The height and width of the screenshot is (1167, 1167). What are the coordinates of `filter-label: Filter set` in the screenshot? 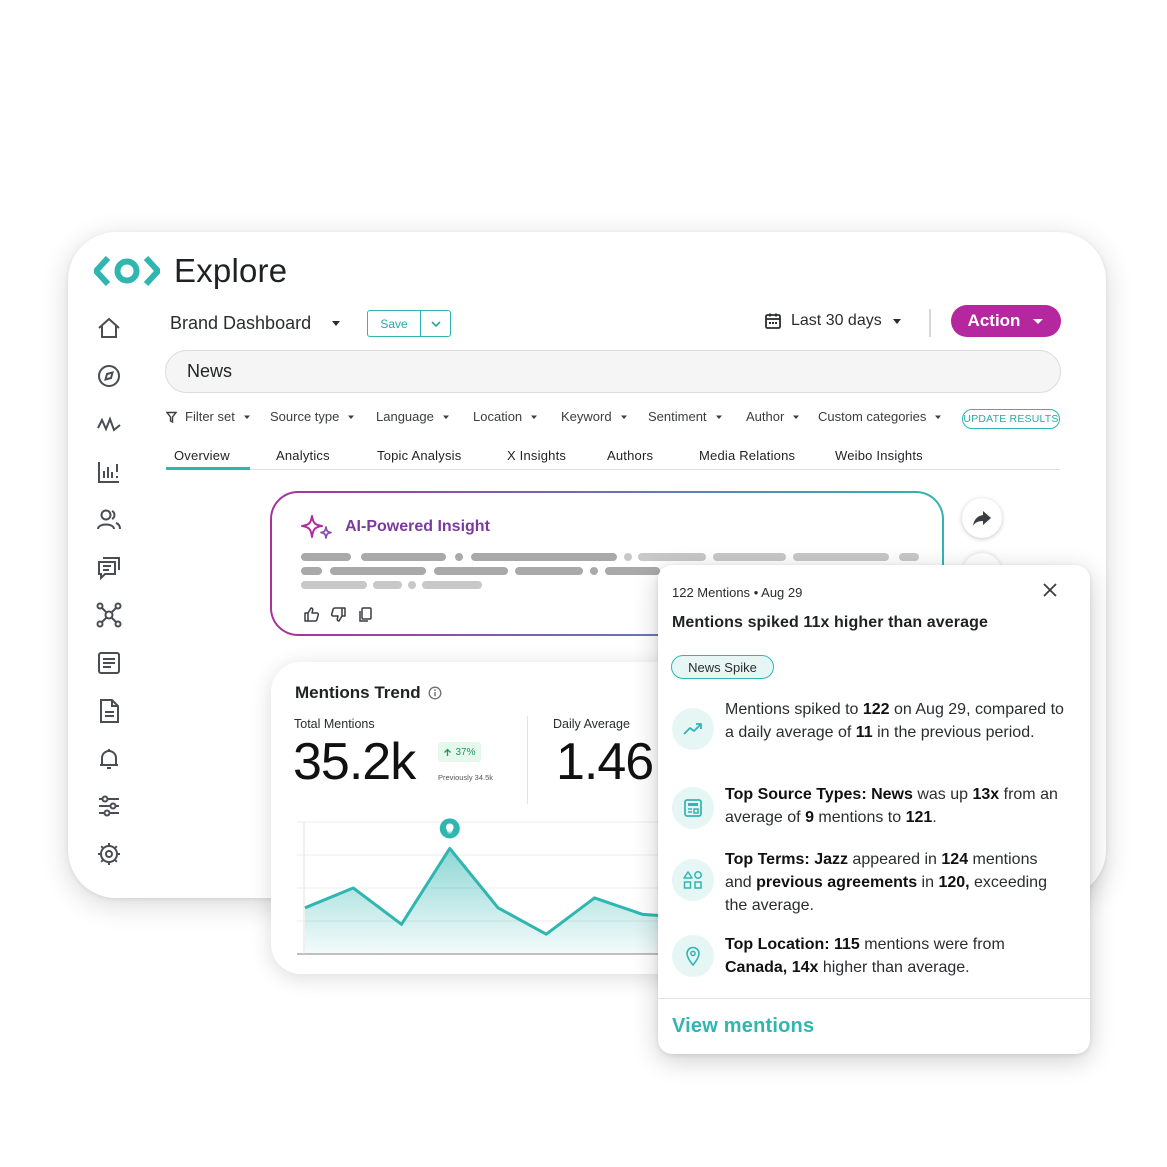 It's located at (210, 416).